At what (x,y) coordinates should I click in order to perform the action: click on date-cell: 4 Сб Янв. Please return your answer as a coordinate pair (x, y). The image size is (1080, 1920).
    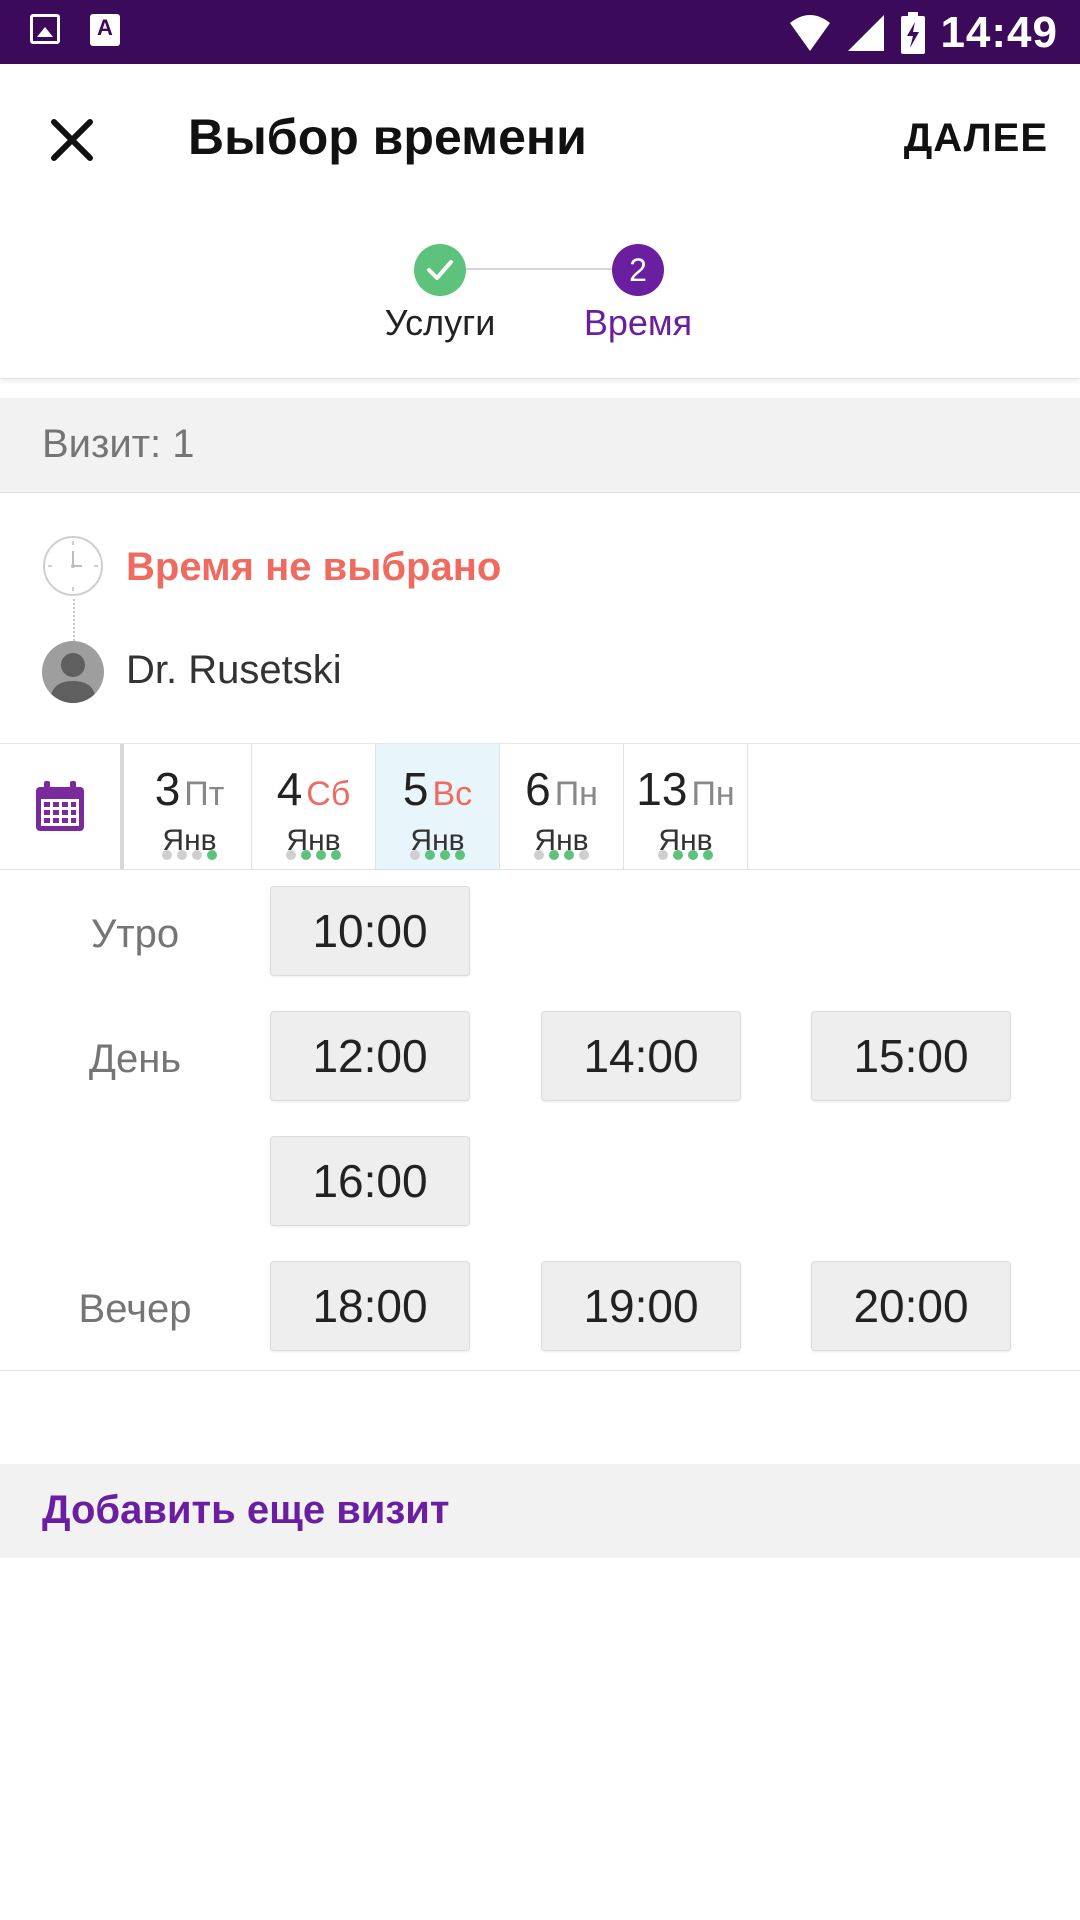
    Looking at the image, I should click on (314, 806).